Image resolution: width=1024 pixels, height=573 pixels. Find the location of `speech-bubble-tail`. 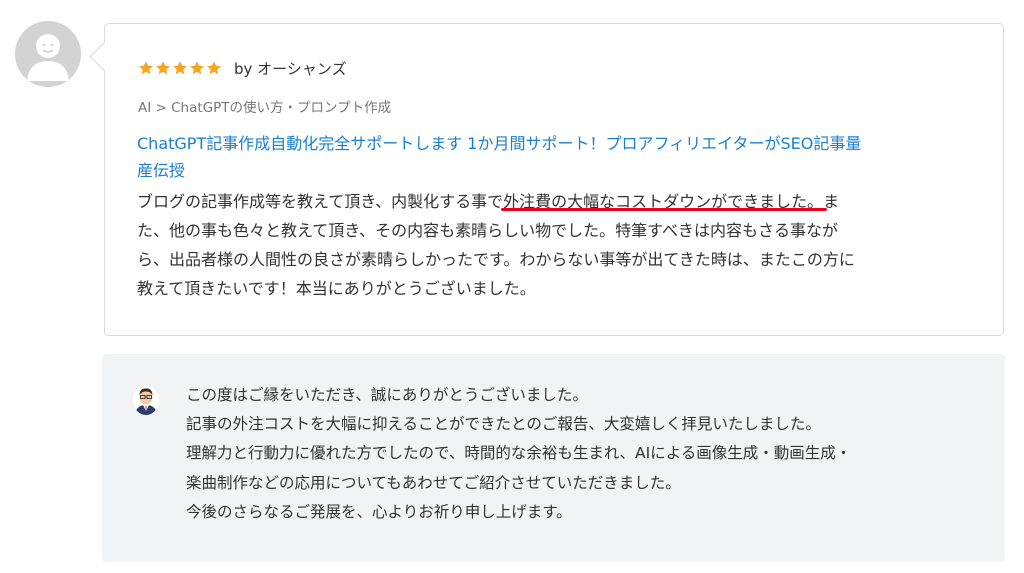

speech-bubble-tail is located at coordinates (104, 56).